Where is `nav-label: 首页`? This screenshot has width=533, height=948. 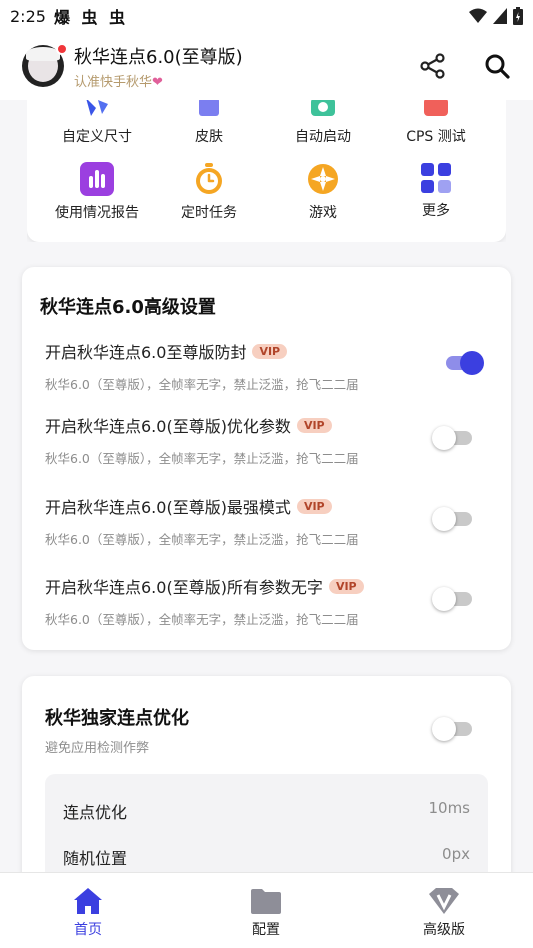 nav-label: 首页 is located at coordinates (88, 930).